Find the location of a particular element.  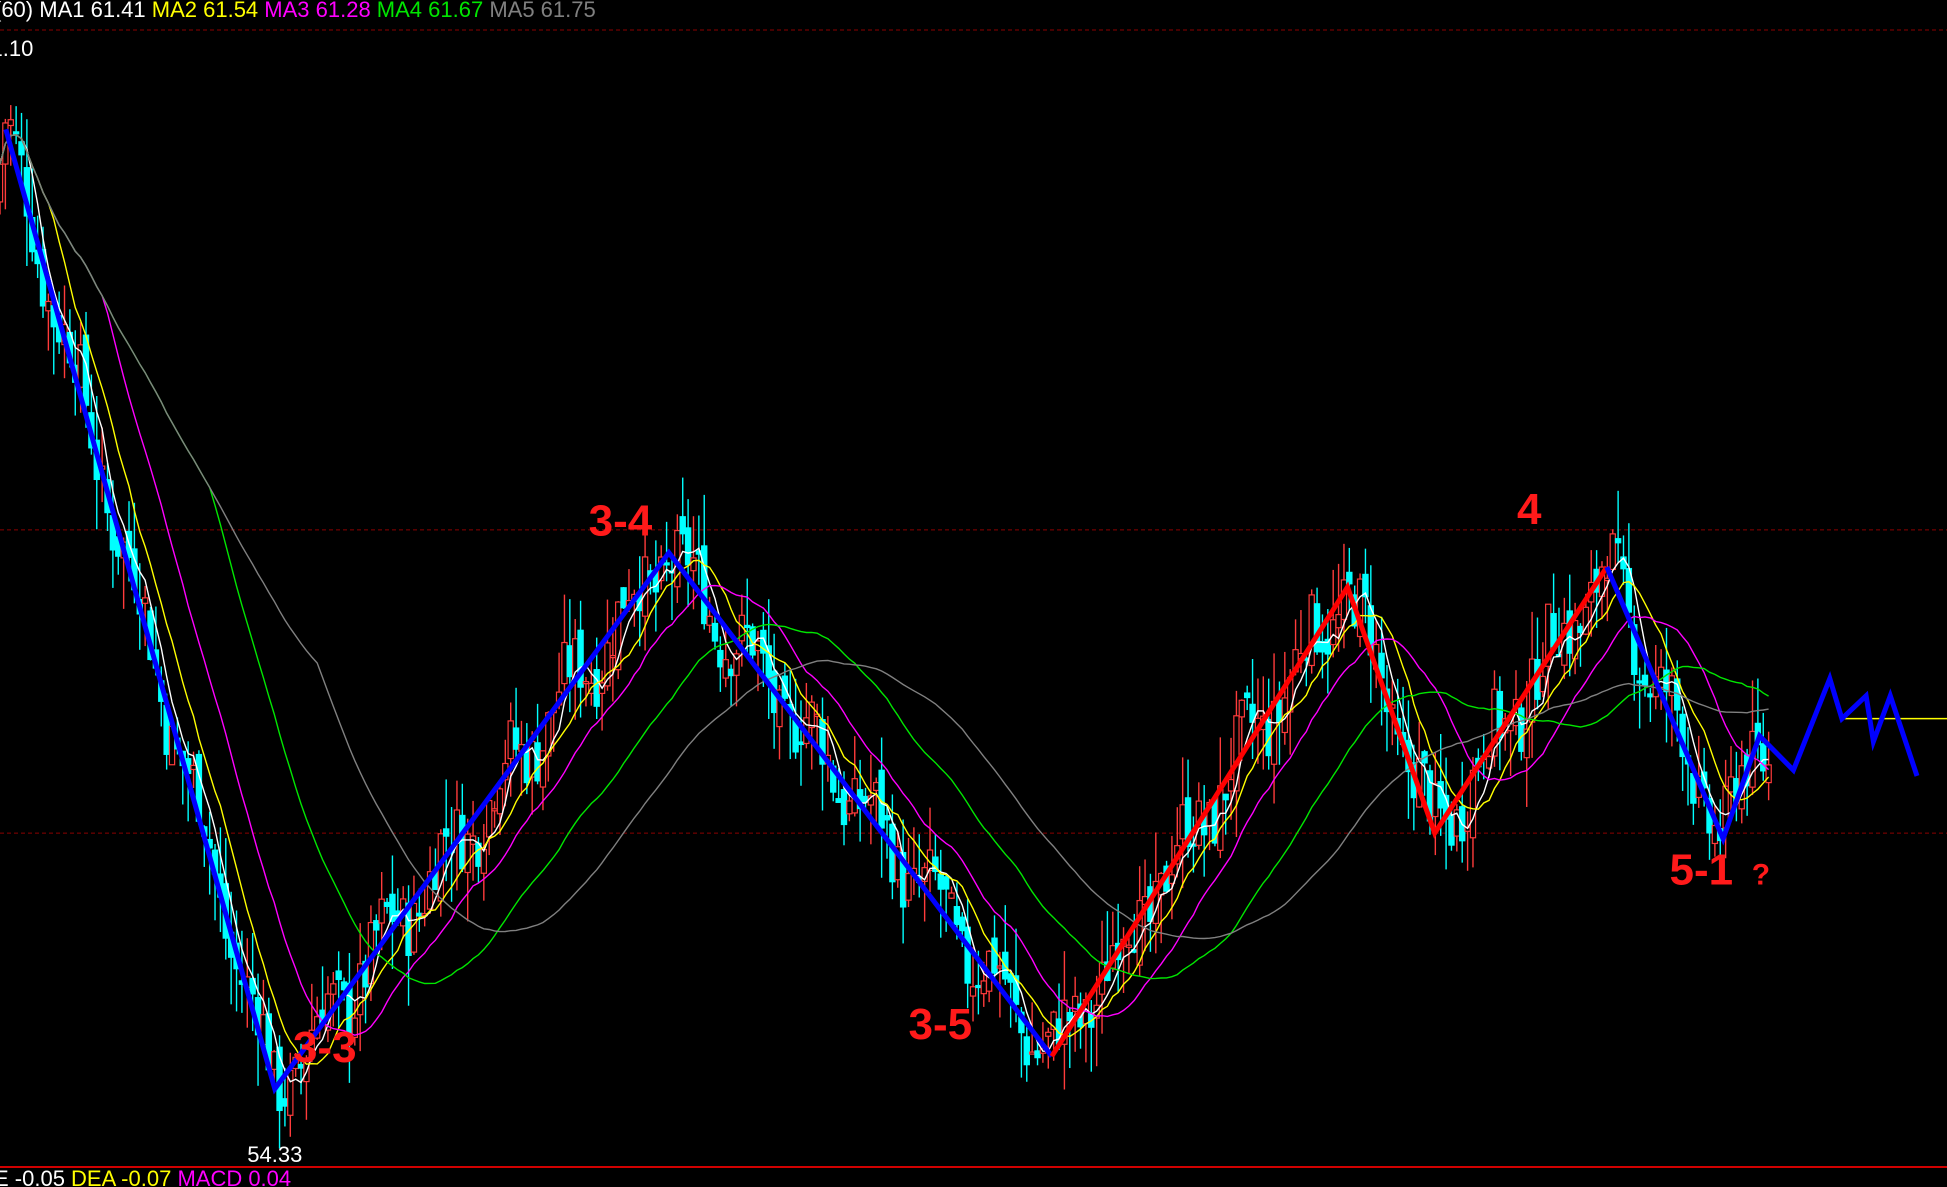

legend-item: MA3 61.28 is located at coordinates (320, 11).